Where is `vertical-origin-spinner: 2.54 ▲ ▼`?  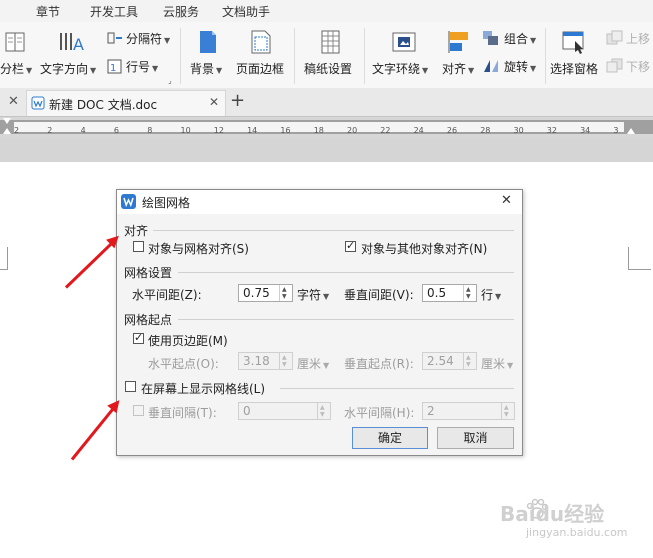 vertical-origin-spinner: 2.54 ▲ ▼ is located at coordinates (449, 361).